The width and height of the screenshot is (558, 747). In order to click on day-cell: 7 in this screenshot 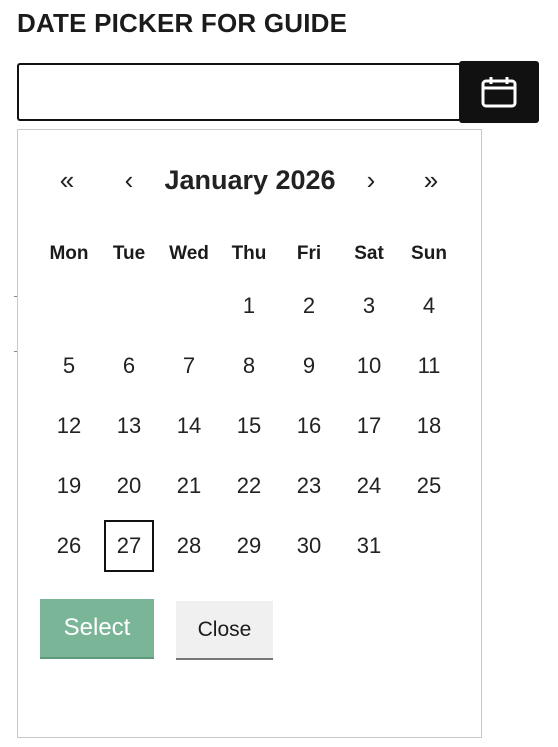, I will do `click(189, 366)`.